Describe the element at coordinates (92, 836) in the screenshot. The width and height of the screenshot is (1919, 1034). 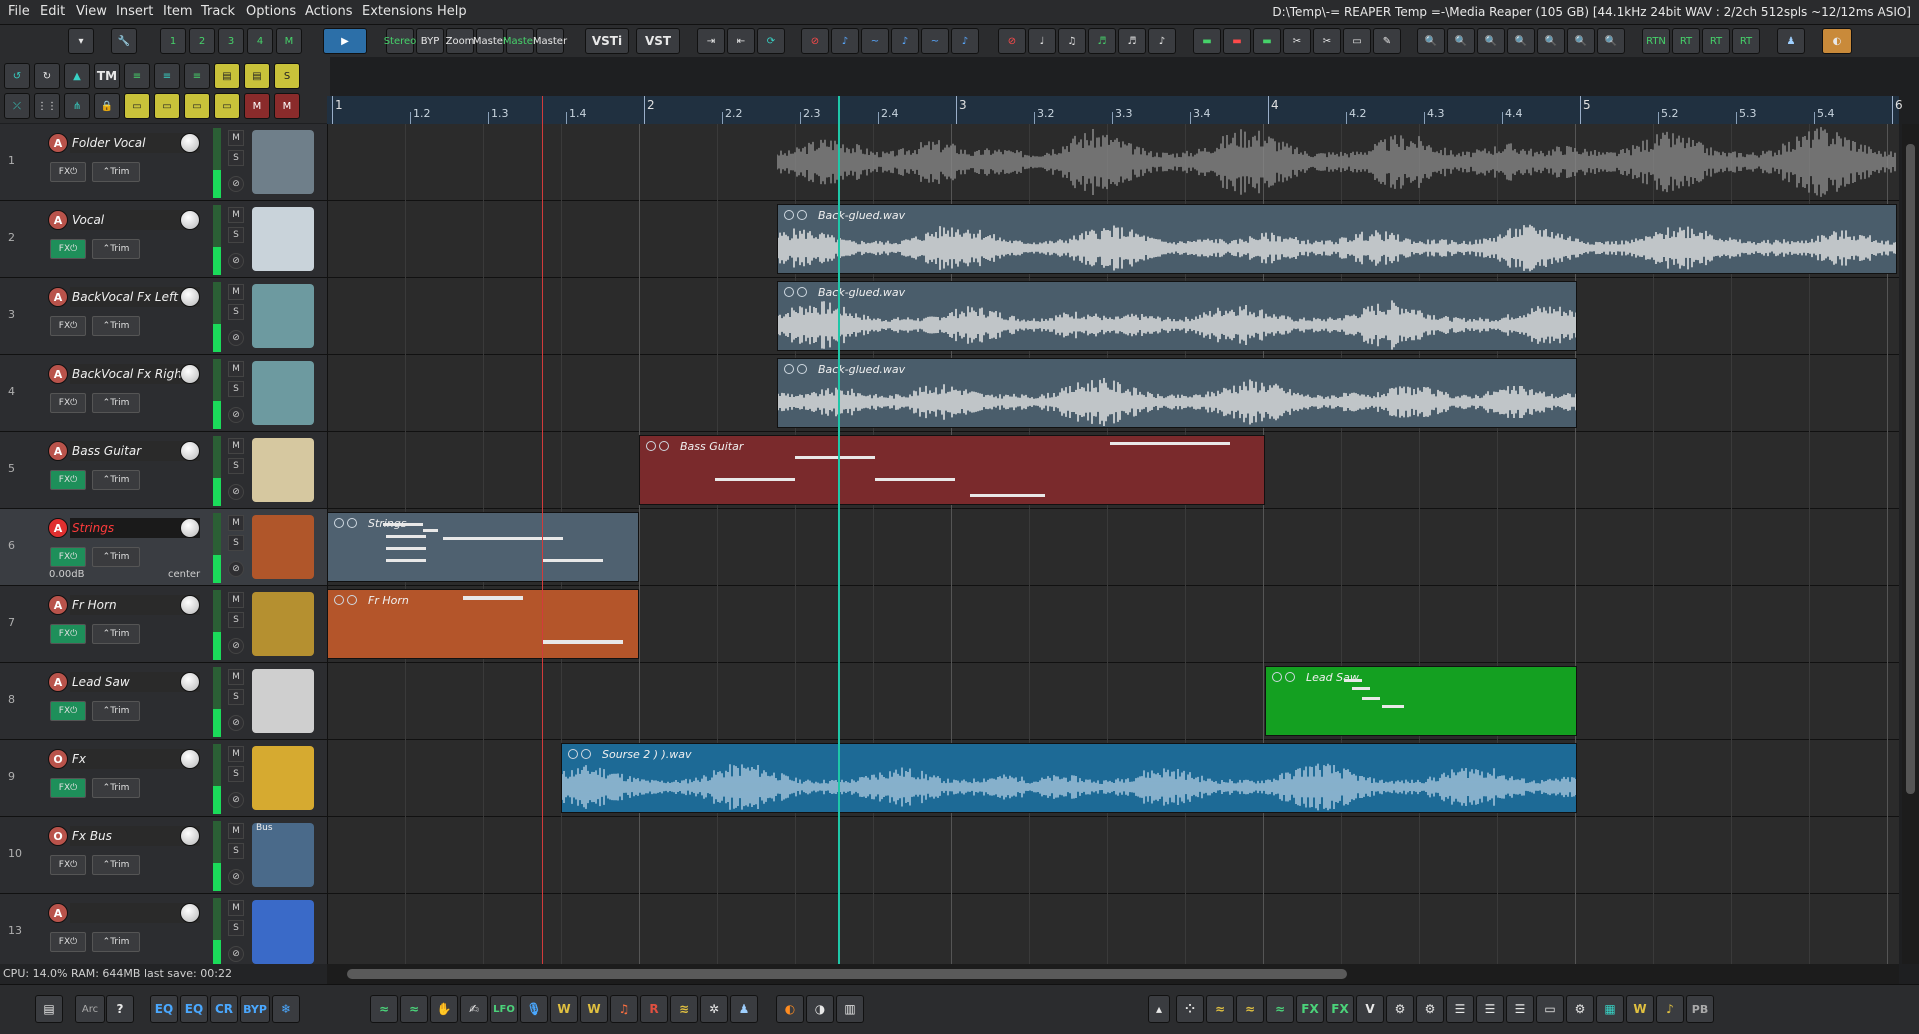
I see `track-name: Fx Bus` at that location.